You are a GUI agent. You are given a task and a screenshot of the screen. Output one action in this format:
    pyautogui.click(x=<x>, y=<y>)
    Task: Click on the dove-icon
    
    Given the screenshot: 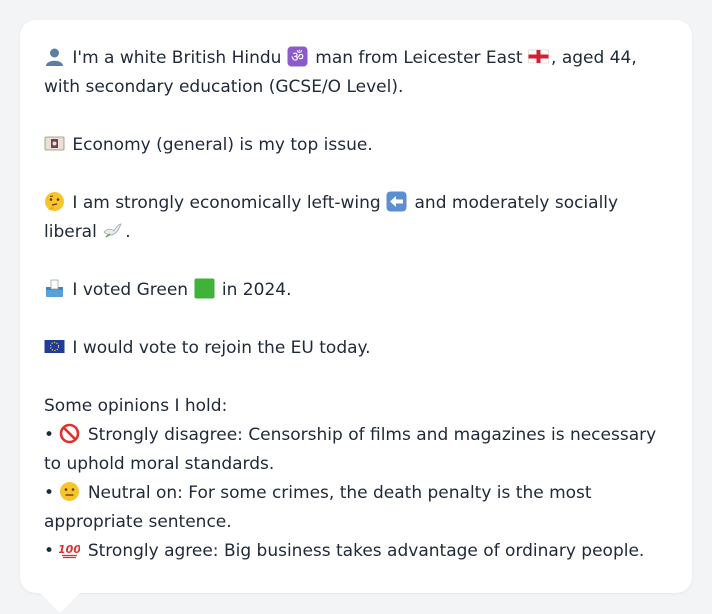 What is the action you would take?
    pyautogui.click(x=112, y=230)
    